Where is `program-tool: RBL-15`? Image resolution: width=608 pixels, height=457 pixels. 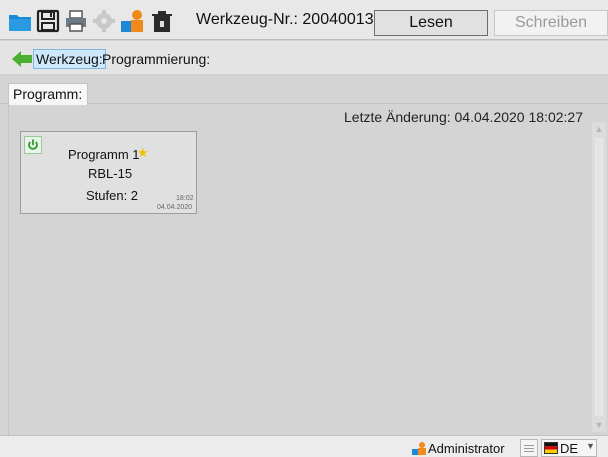 program-tool: RBL-15 is located at coordinates (110, 173).